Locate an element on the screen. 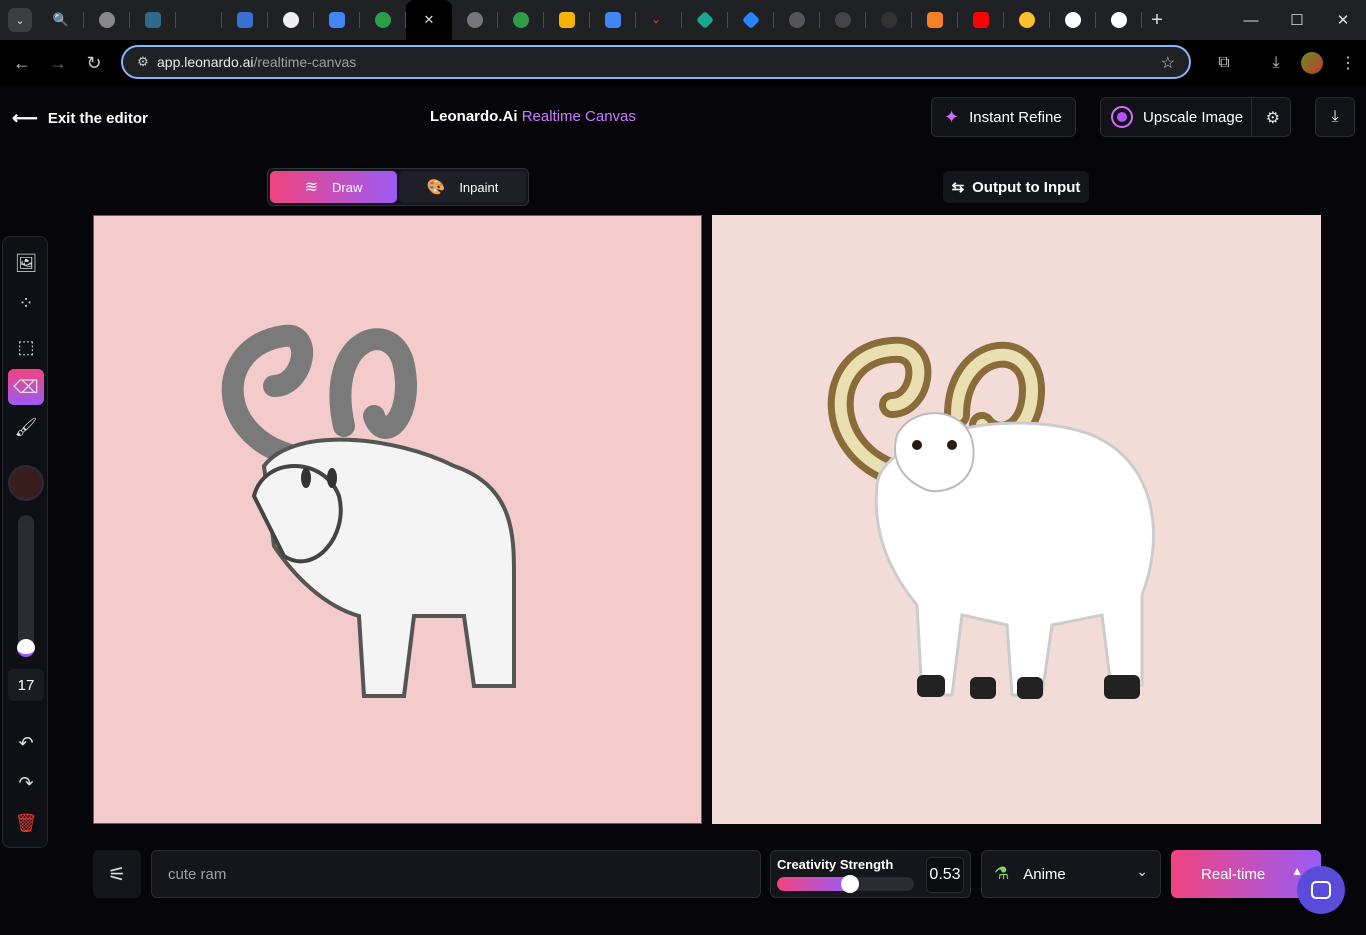 The image size is (1366, 935). creativity-slider-thumb is located at coordinates (849, 884).